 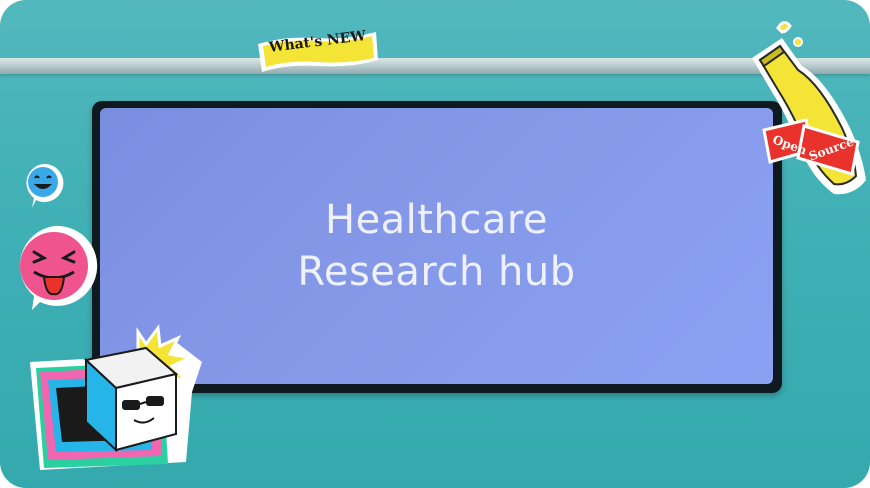 I want to click on headline-line-2: Research hub, so click(x=436, y=272).